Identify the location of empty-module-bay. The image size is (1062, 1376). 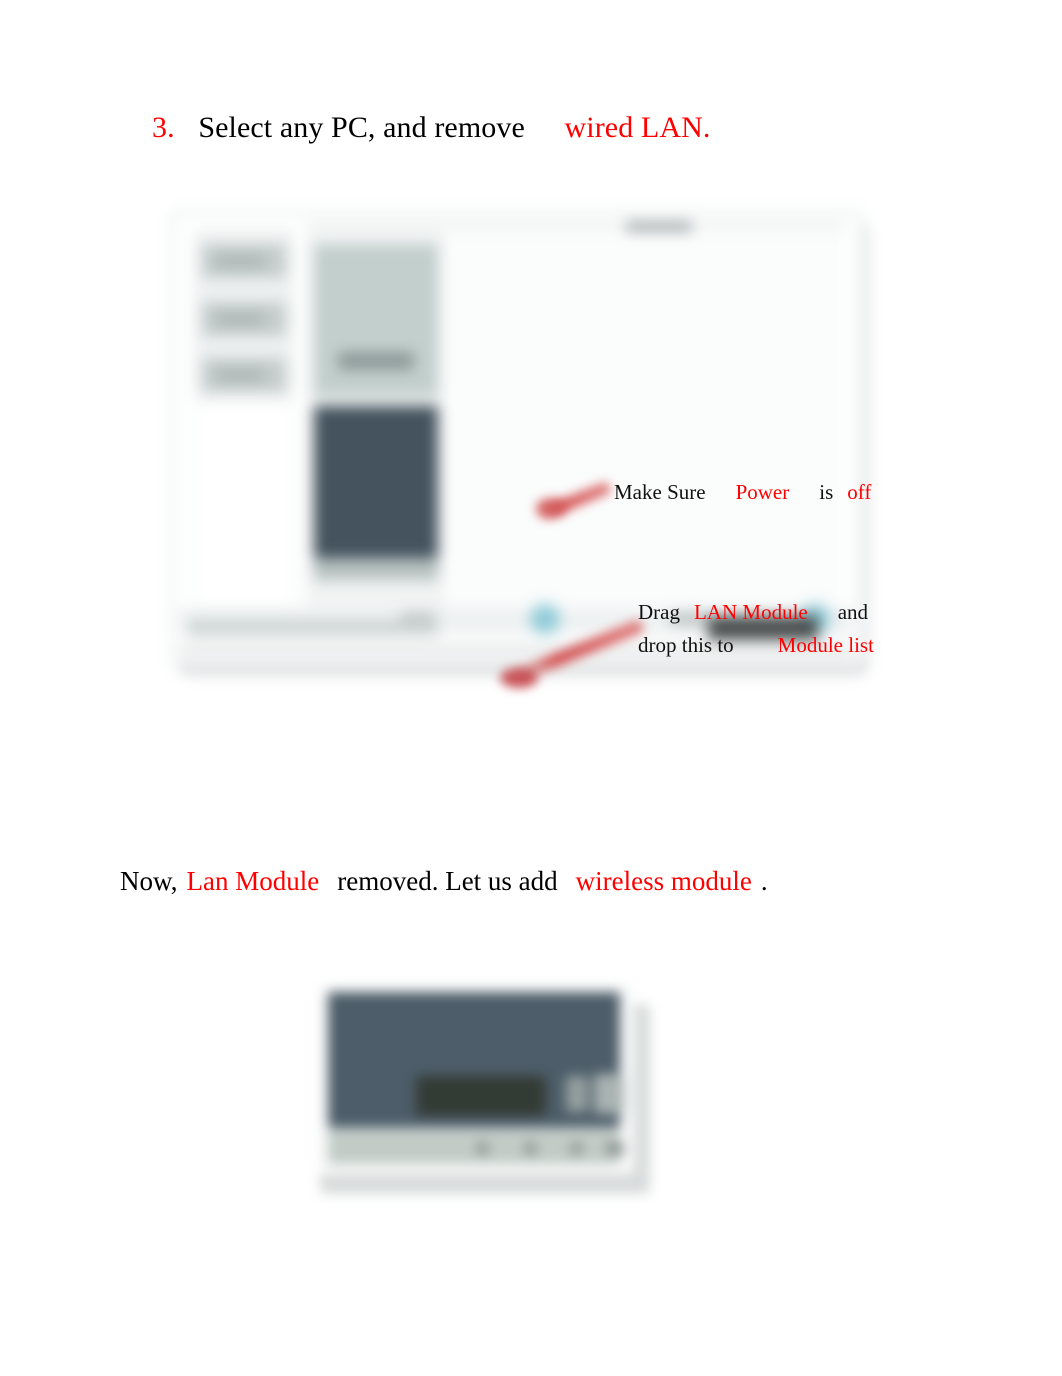
(481, 1096).